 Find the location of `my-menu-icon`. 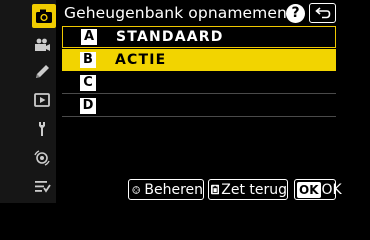

my-menu-icon is located at coordinates (43, 187).